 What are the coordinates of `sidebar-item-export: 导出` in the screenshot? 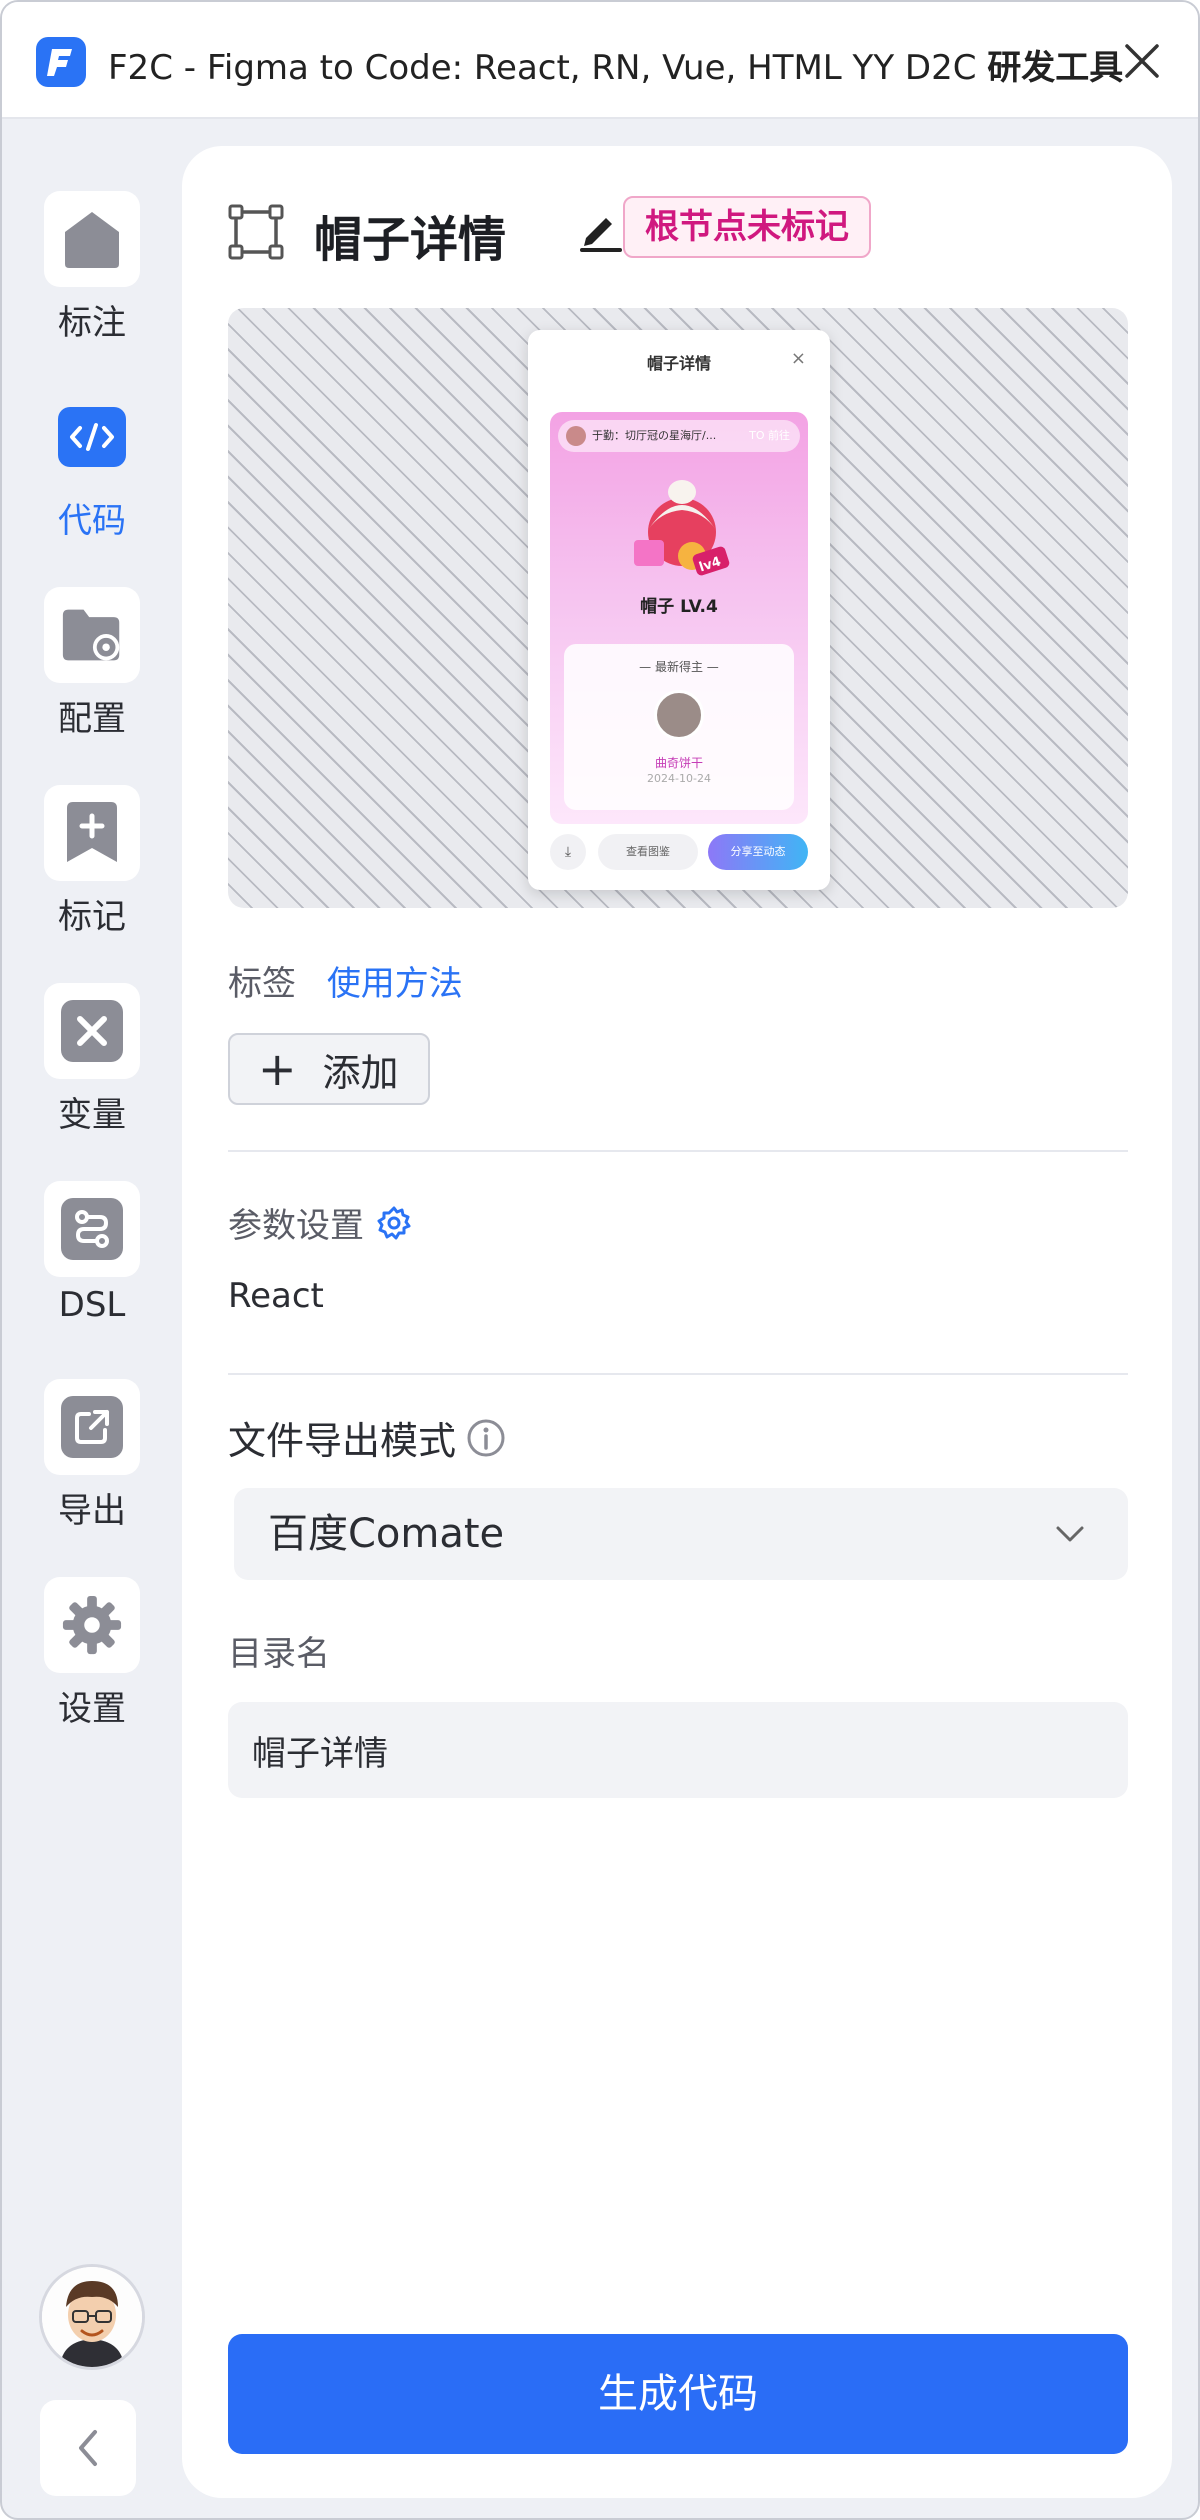 It's located at (92, 1455).